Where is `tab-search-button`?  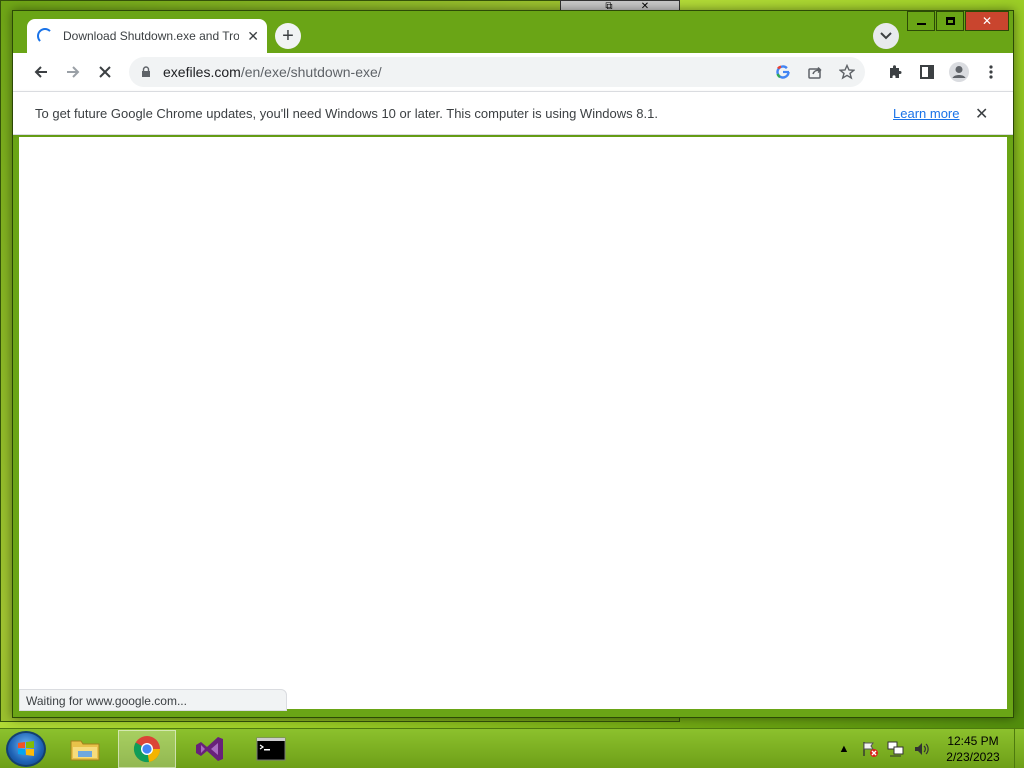
tab-search-button is located at coordinates (886, 36).